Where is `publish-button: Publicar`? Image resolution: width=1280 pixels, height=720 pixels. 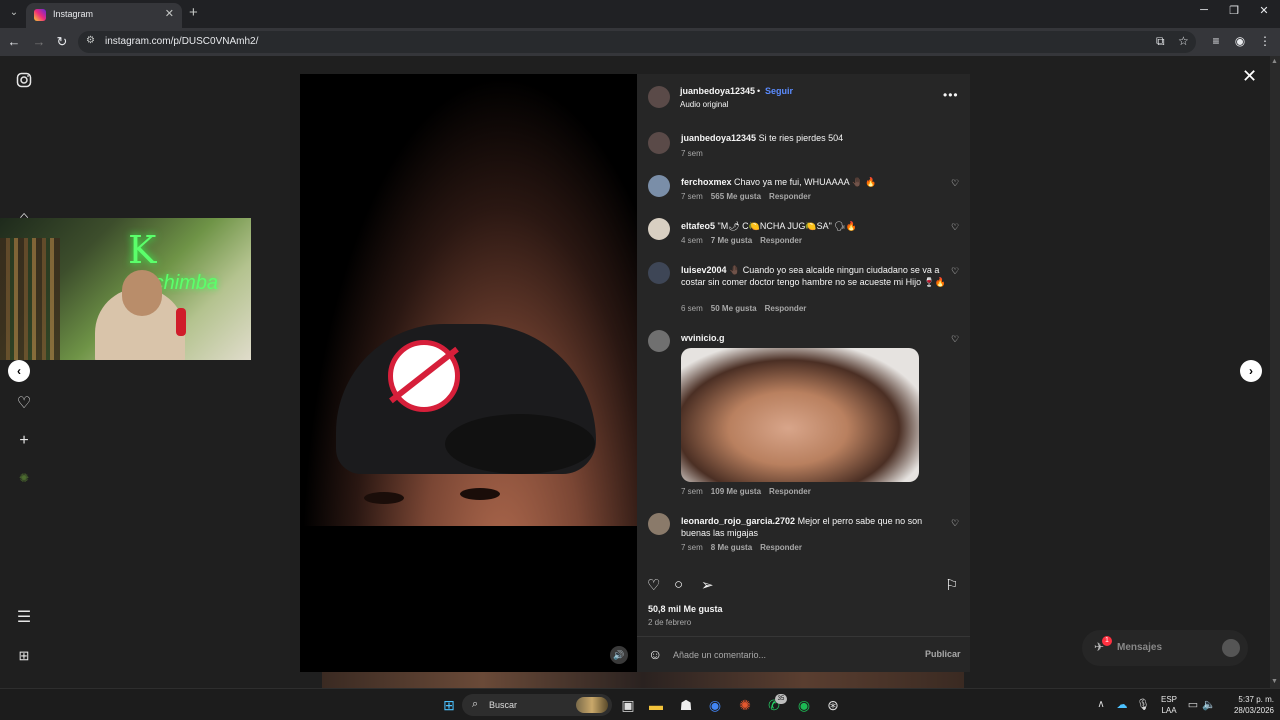
publish-button: Publicar is located at coordinates (943, 654).